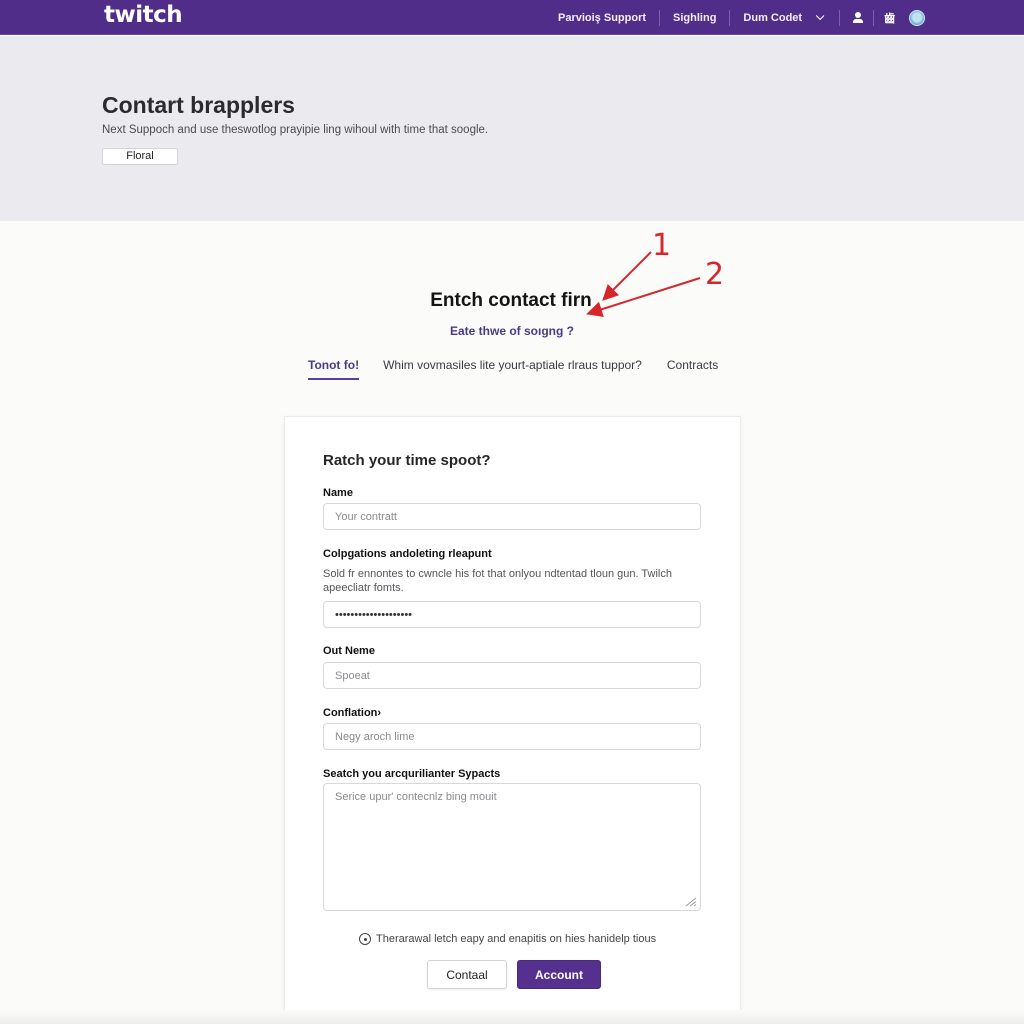 This screenshot has height=1024, width=1024. I want to click on conflation-label: Conflation›, so click(352, 713).